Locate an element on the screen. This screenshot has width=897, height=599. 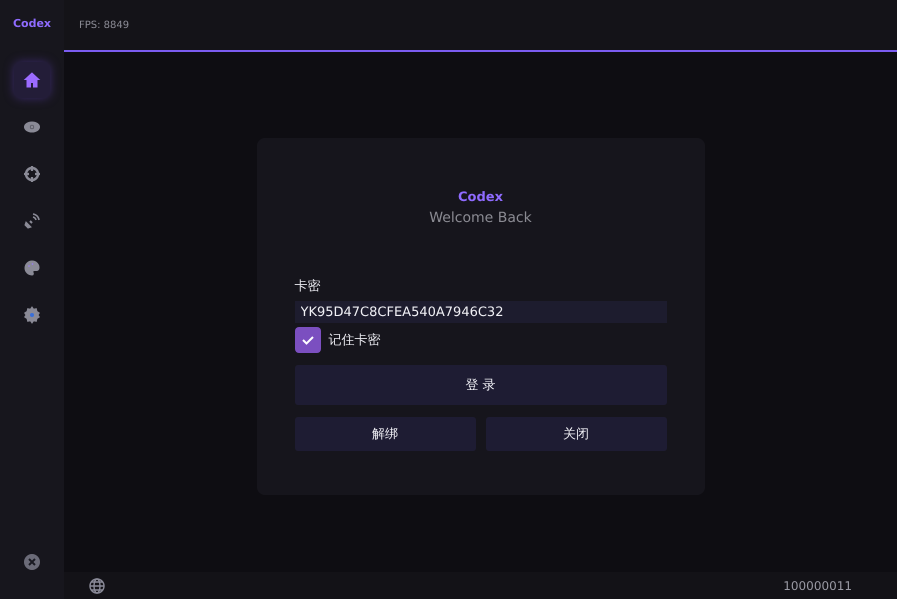
nav-button is located at coordinates (32, 80).